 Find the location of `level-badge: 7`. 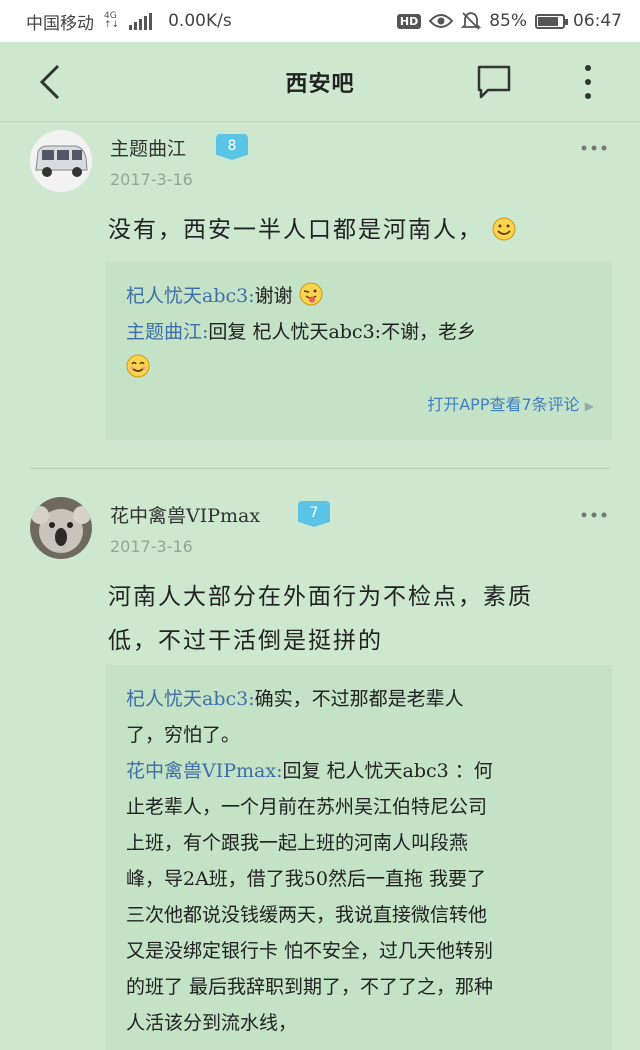

level-badge: 7 is located at coordinates (314, 514).